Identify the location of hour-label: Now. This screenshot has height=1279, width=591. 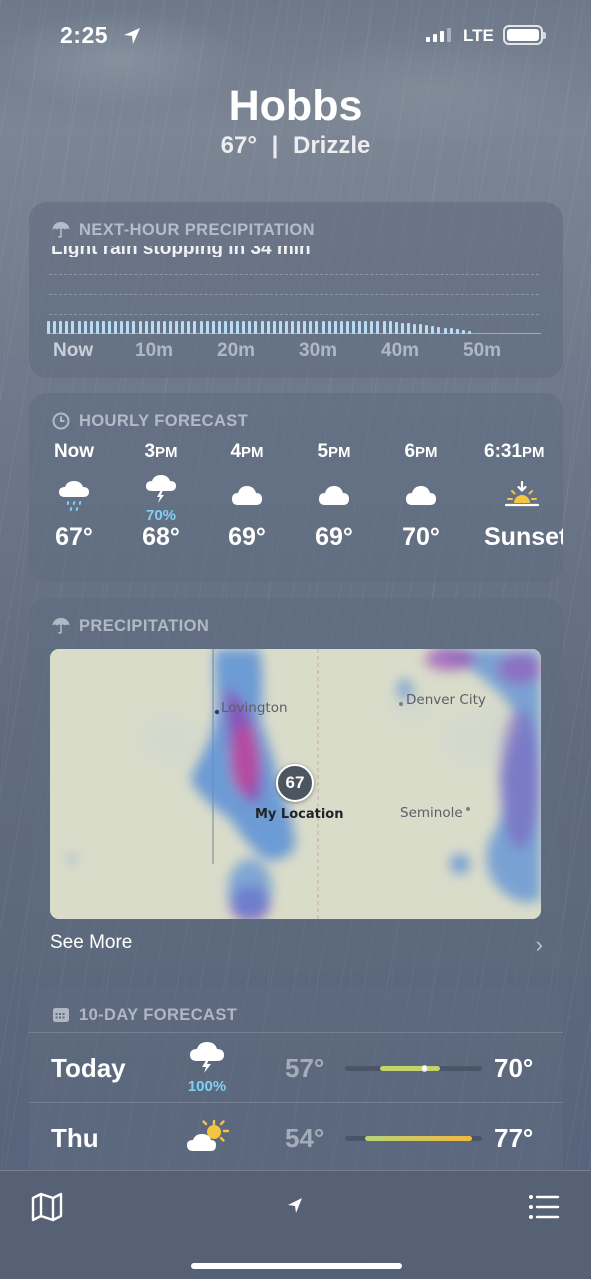
(74, 451).